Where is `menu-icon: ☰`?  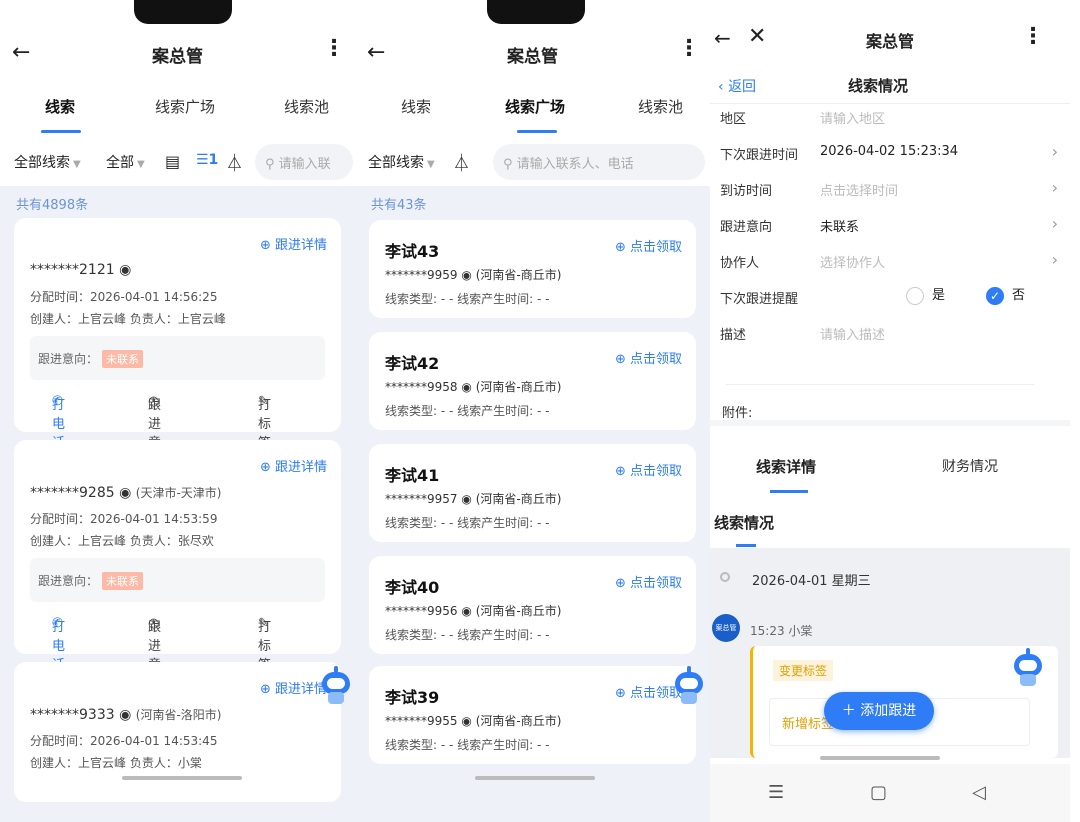 menu-icon: ☰ is located at coordinates (776, 792).